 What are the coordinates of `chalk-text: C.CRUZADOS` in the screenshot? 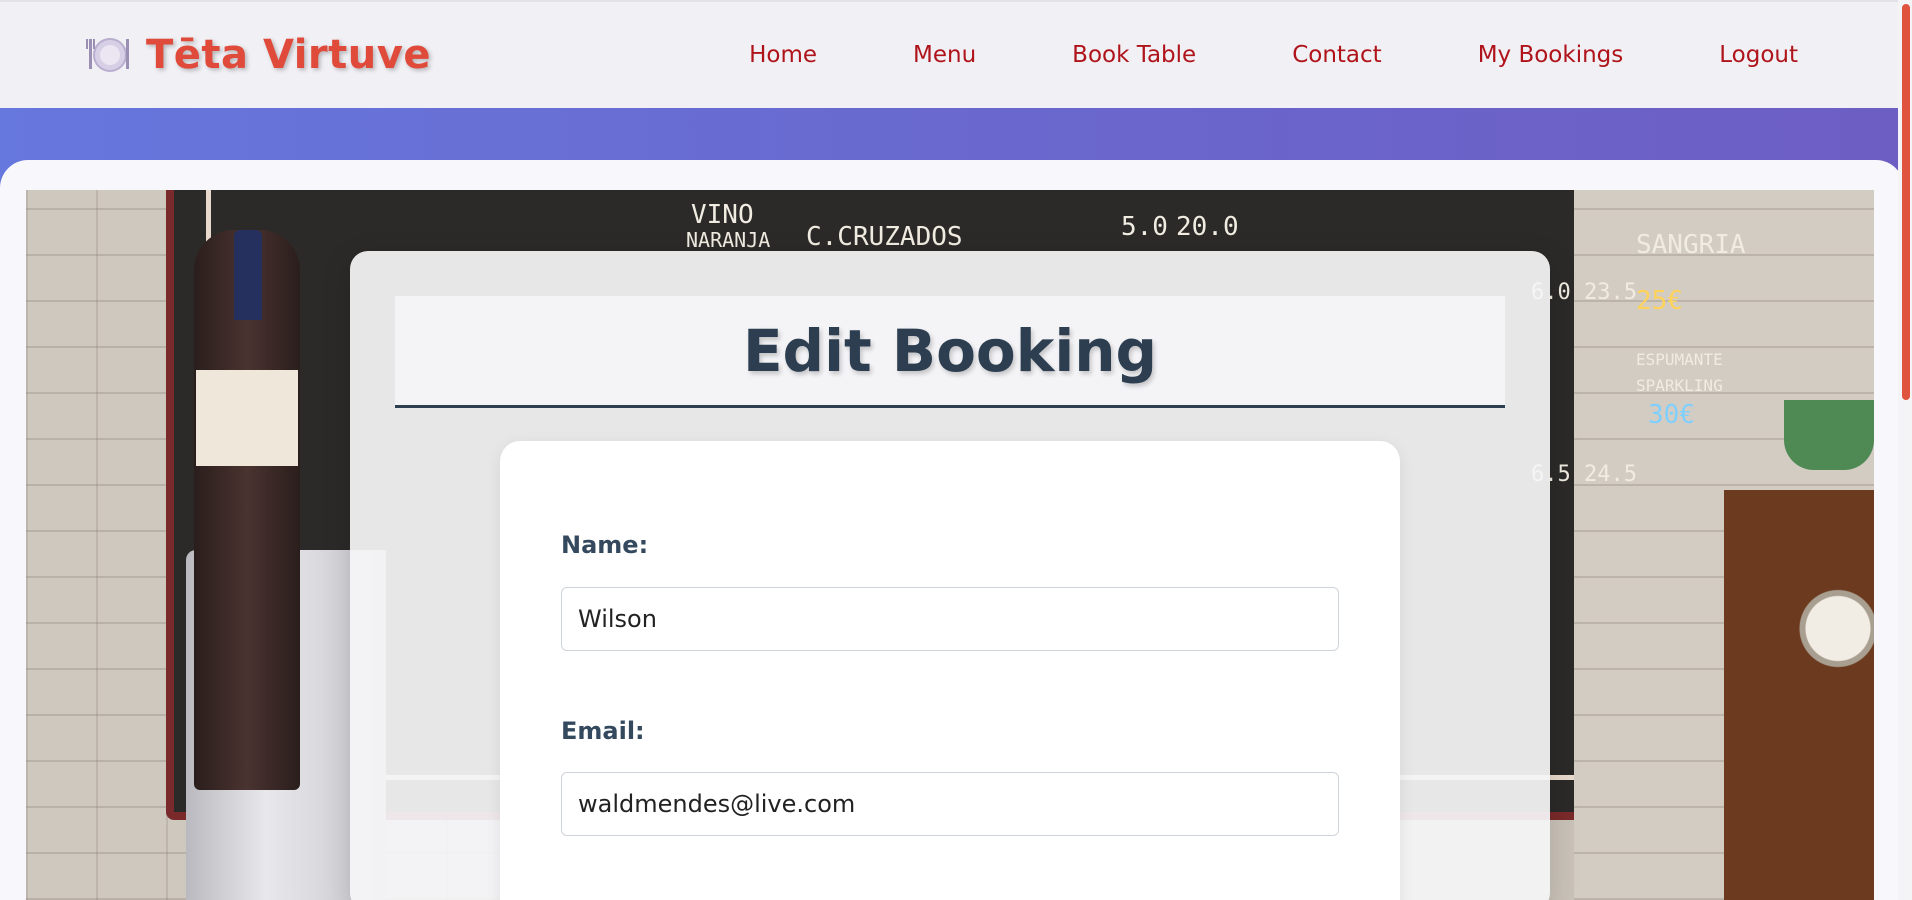 It's located at (884, 237).